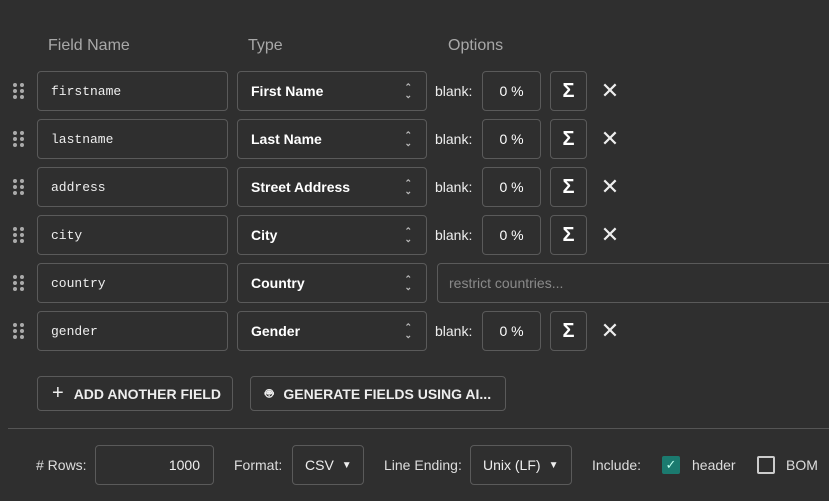 This screenshot has width=829, height=501. Describe the element at coordinates (89, 45) in the screenshot. I see `header-field-name: Field Name` at that location.